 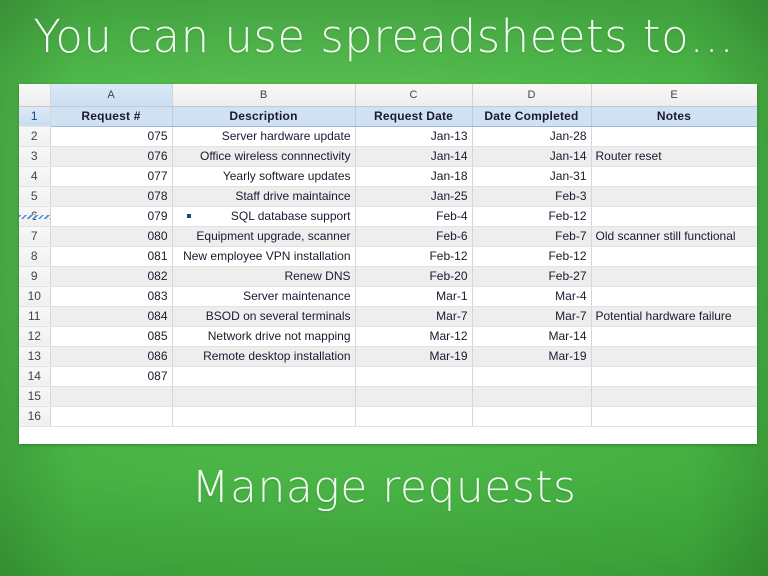 I want to click on cell-request-date: Feb-12, so click(x=414, y=256).